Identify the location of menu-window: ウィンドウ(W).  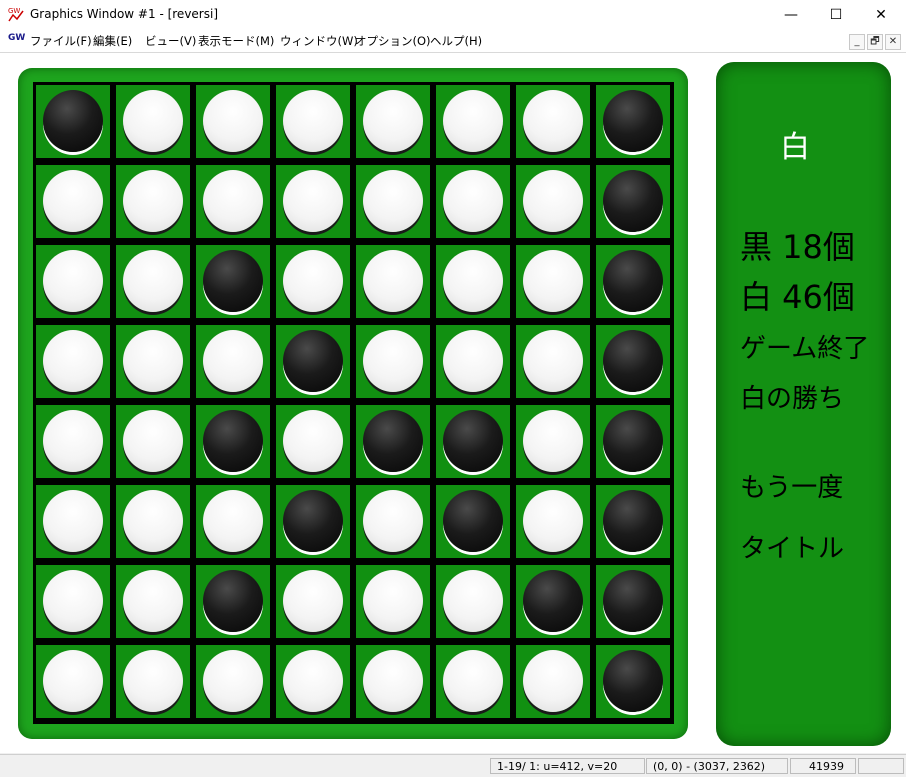
(319, 41).